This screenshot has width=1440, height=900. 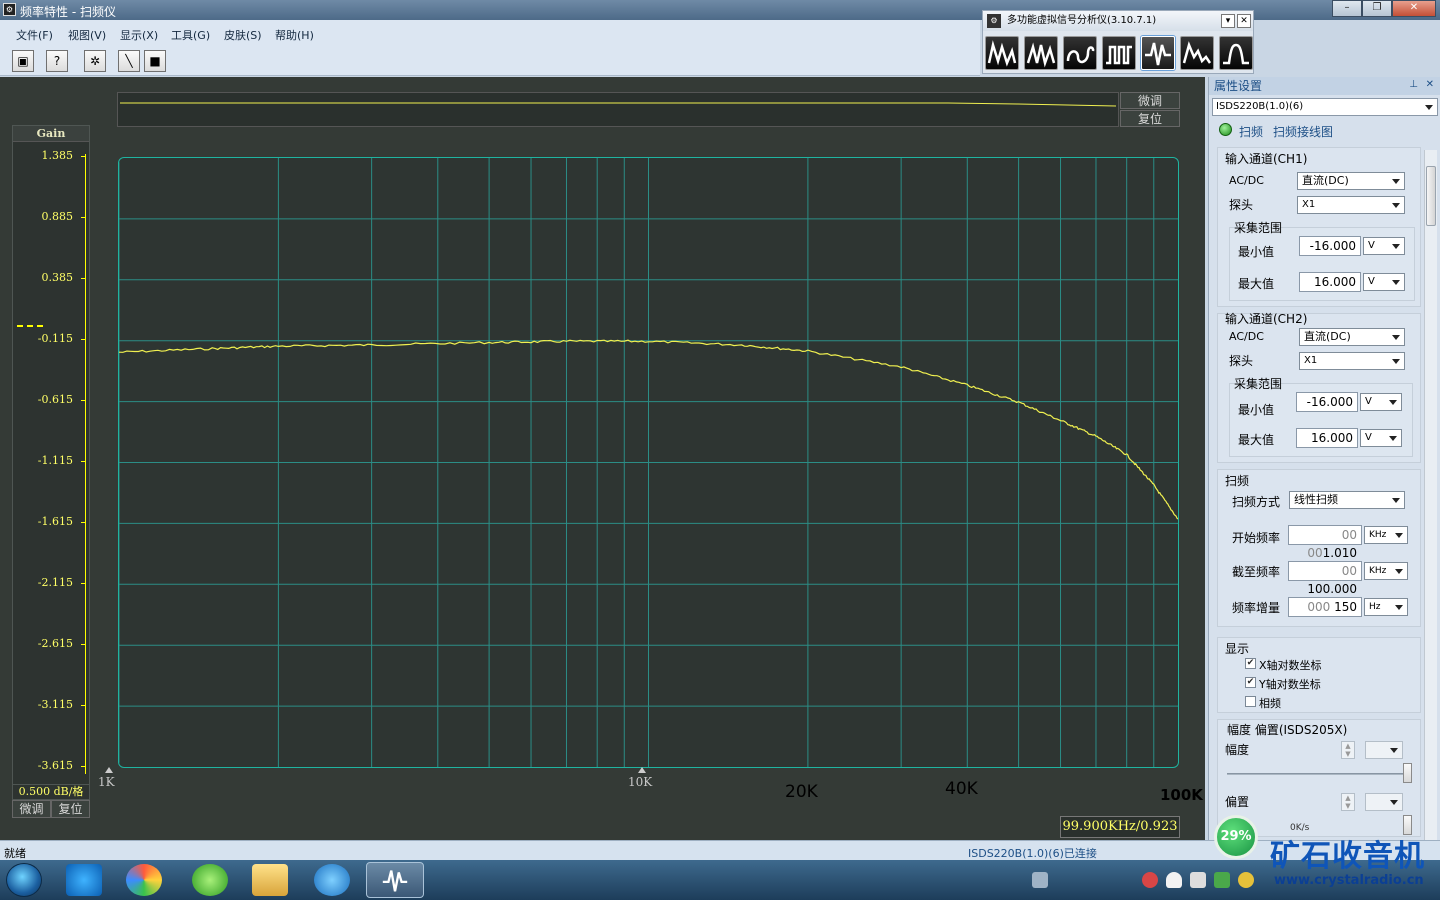 I want to click on panel-close-icon: ✕, so click(x=1430, y=84).